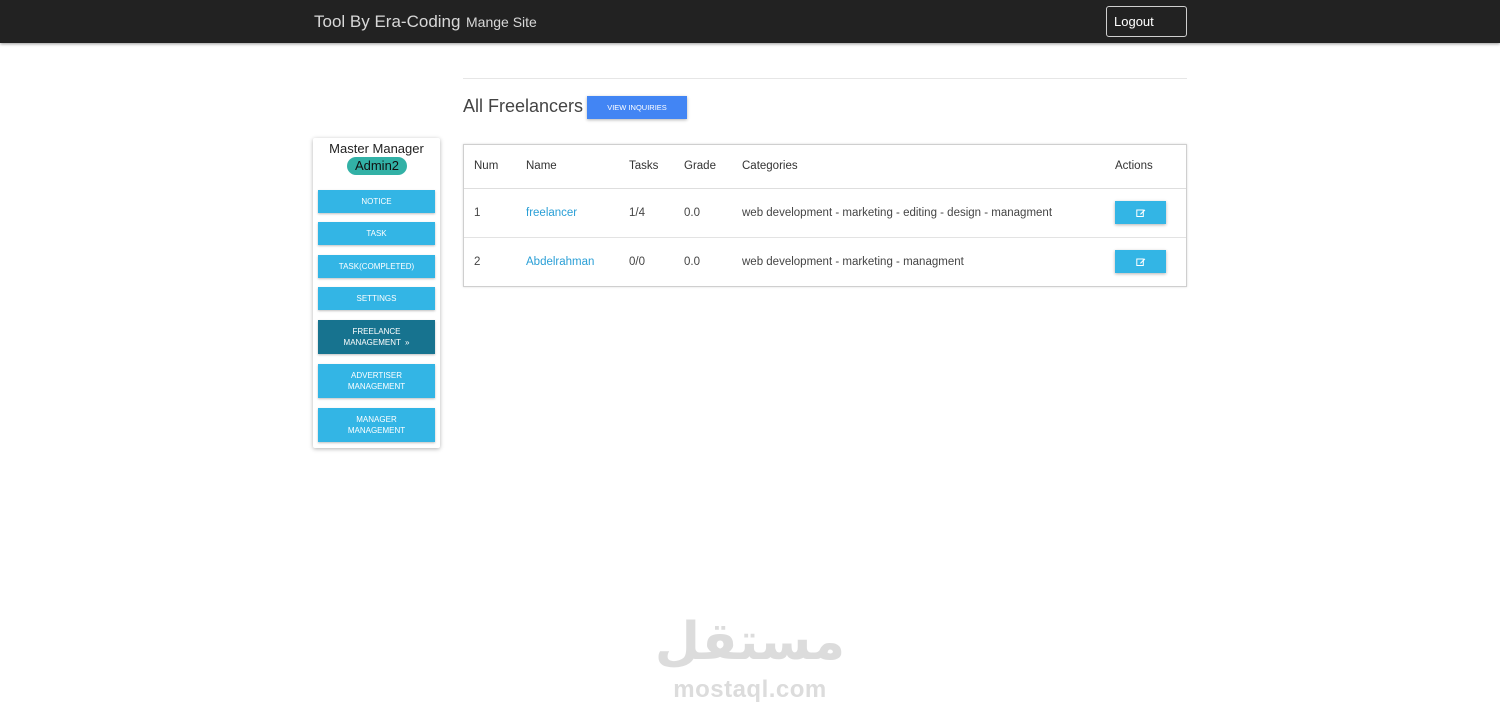  I want to click on cell-tasks: 1/4, so click(656, 213).